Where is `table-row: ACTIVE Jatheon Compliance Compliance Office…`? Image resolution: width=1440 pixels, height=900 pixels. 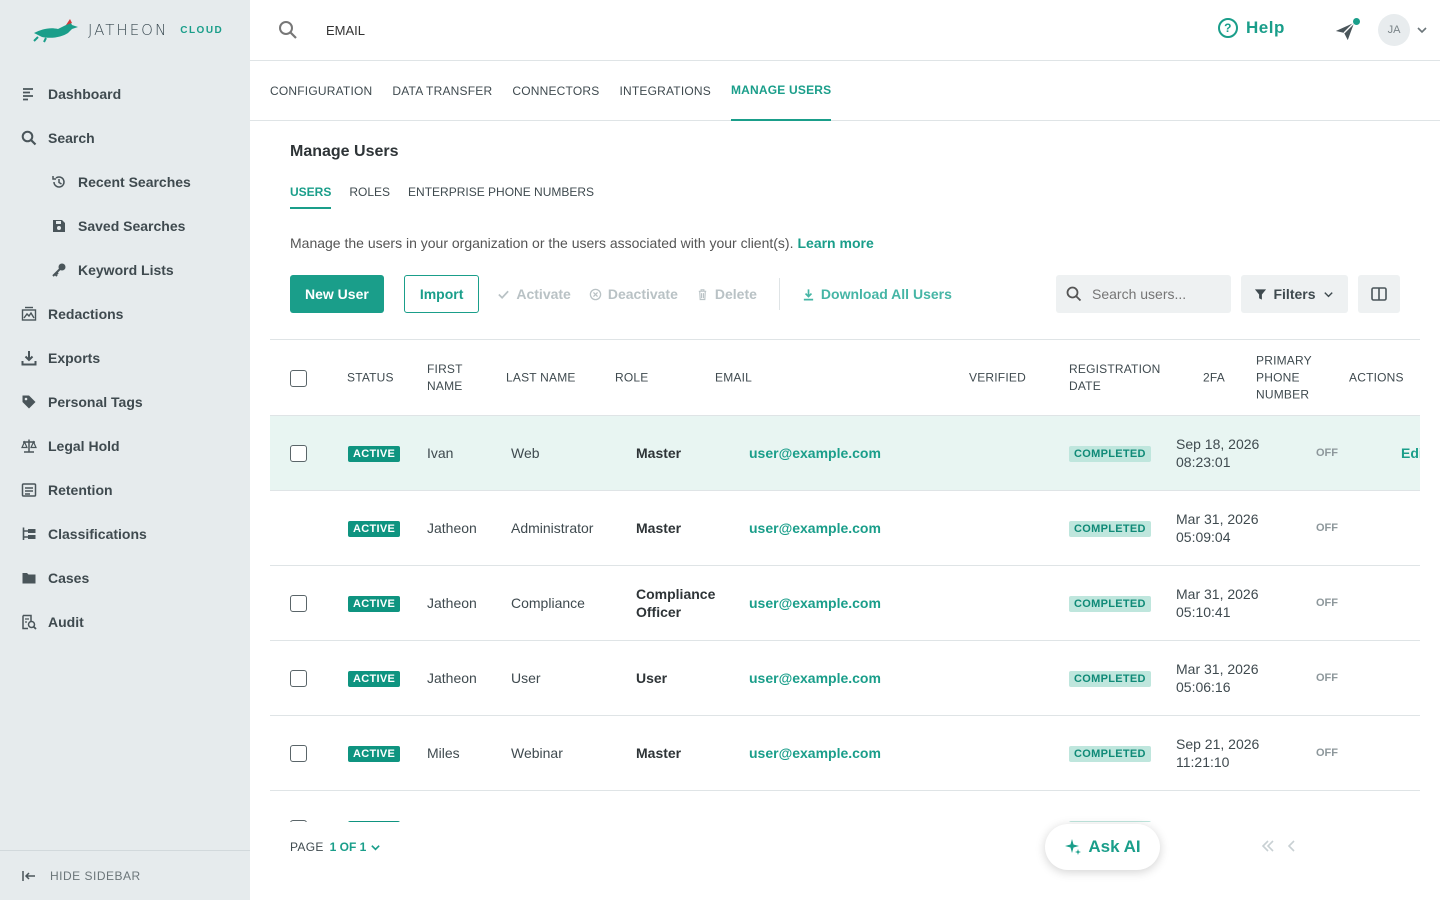 table-row: ACTIVE Jatheon Compliance Compliance Office… is located at coordinates (845, 603).